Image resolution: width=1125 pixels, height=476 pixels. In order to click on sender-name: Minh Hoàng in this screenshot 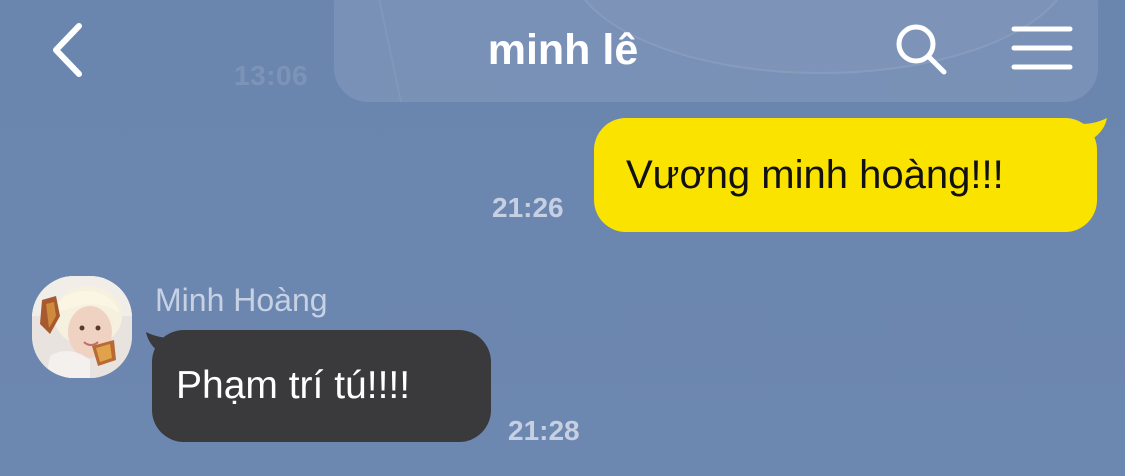, I will do `click(241, 300)`.